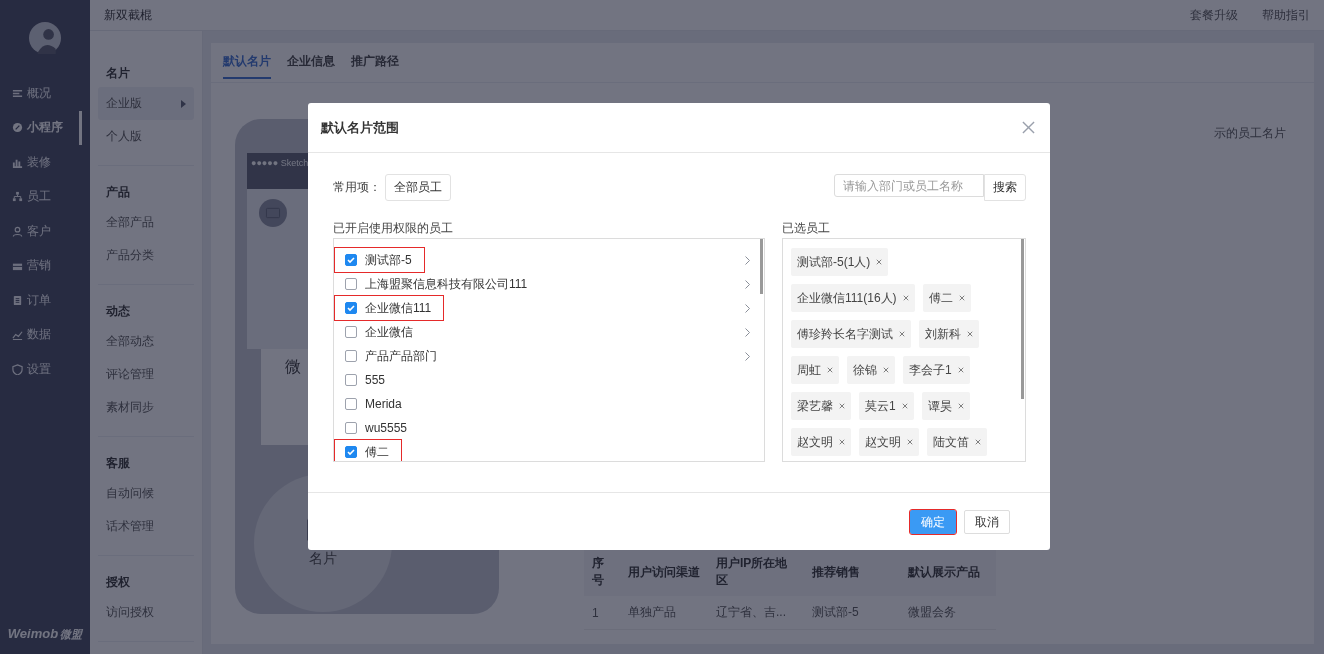 This screenshot has width=1324, height=654. What do you see at coordinates (45, 300) in the screenshot?
I see `nav-item: 订单` at bounding box center [45, 300].